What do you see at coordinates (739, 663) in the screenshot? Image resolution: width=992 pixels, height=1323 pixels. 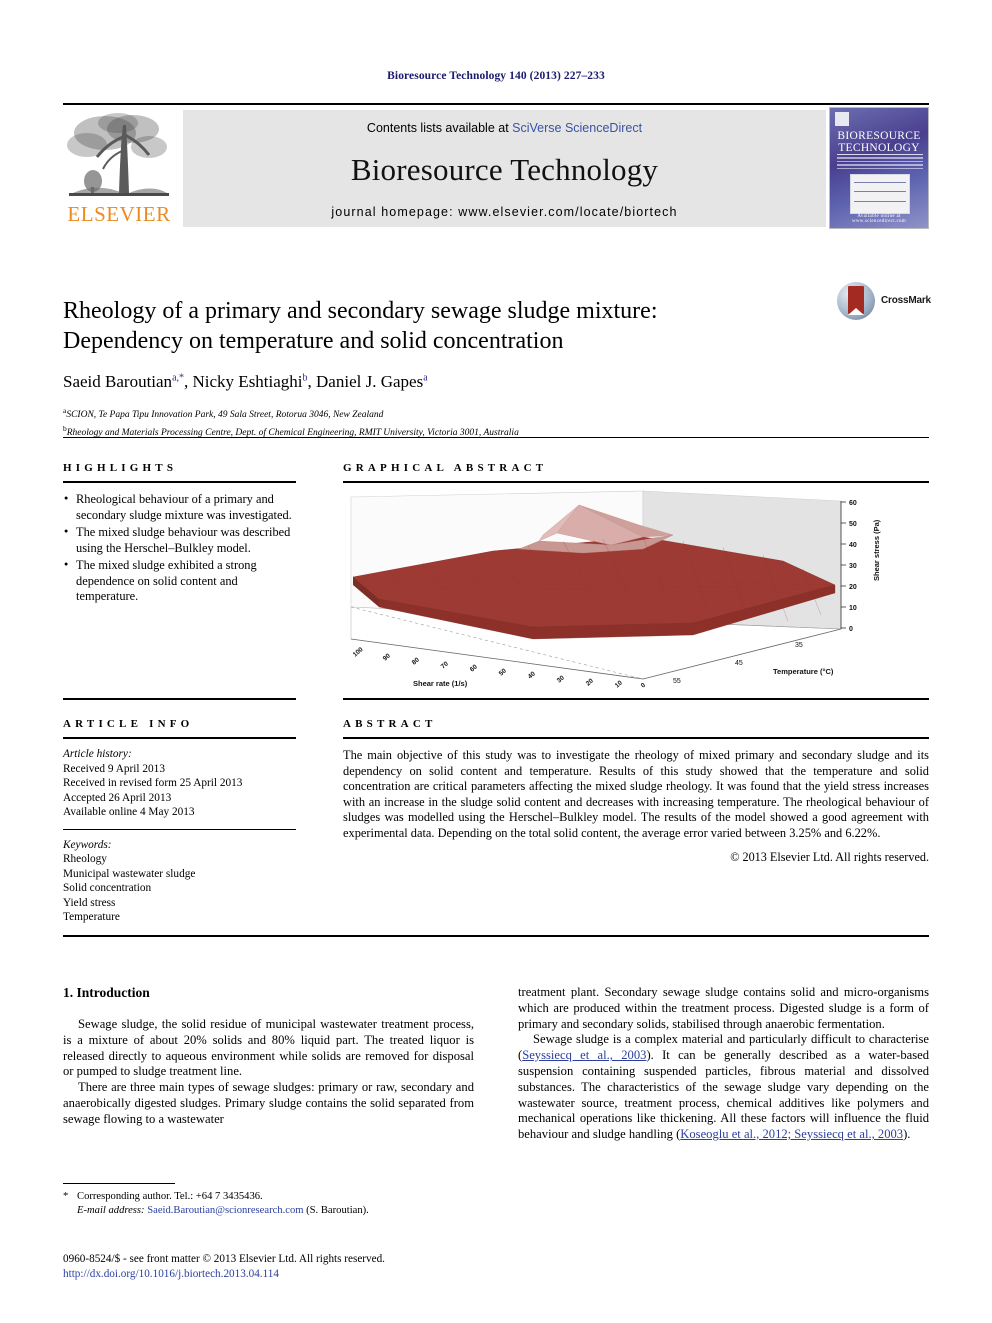 I see `y-tick-label: 45` at bounding box center [739, 663].